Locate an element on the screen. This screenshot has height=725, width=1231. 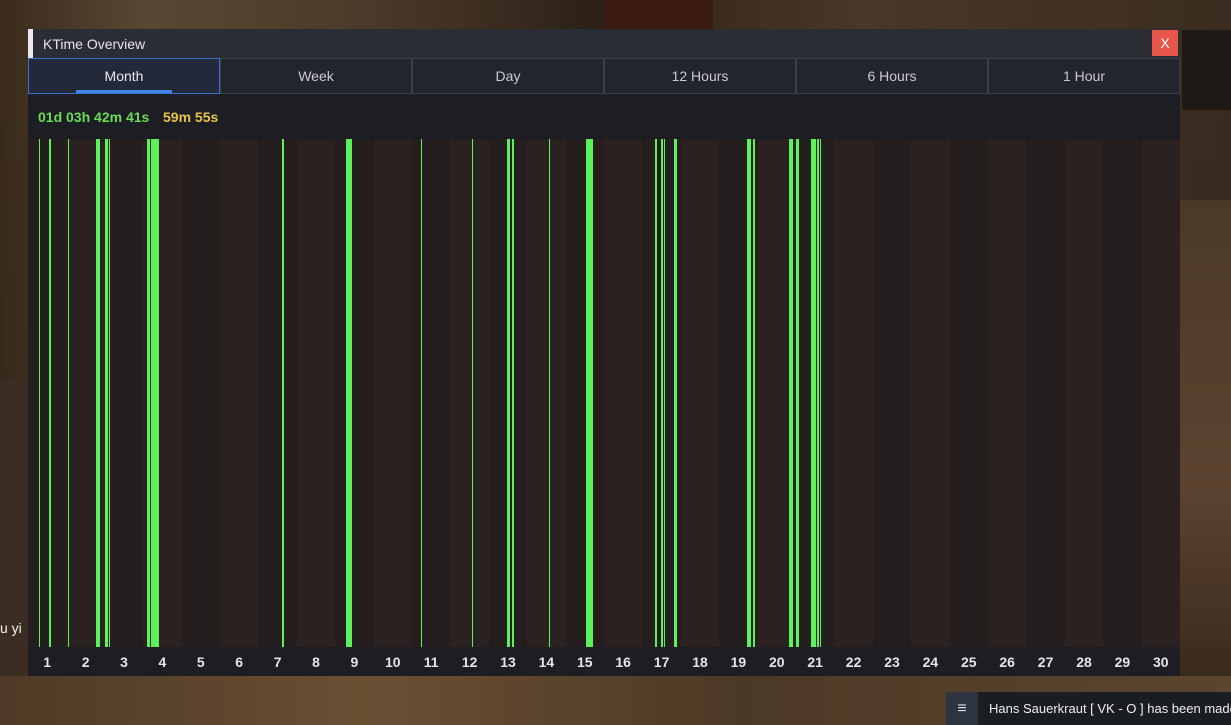
tab-label: 6 Hours is located at coordinates (892, 76).